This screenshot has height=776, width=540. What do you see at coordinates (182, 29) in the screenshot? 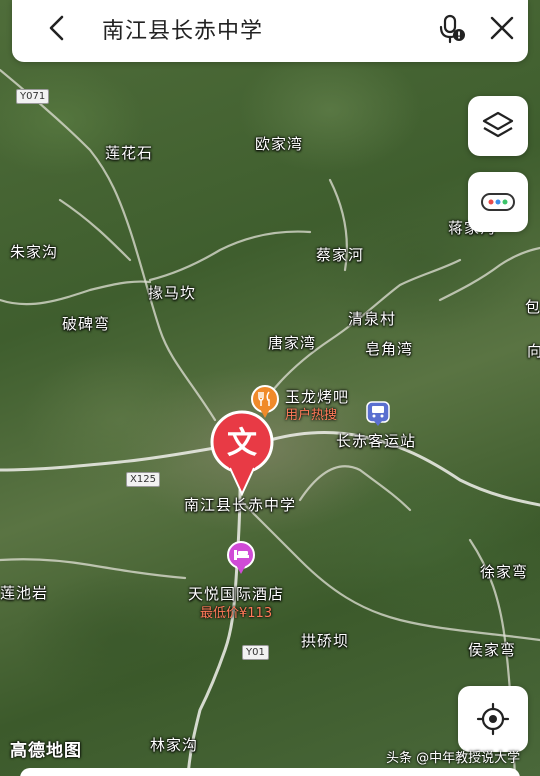
I see `search-query: 南江县长赤中学` at bounding box center [182, 29].